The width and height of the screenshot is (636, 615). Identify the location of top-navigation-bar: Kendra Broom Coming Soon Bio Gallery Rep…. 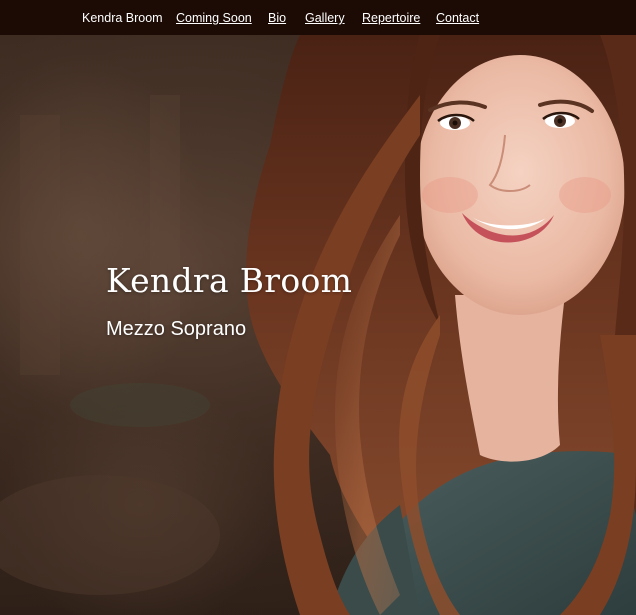
(318, 17).